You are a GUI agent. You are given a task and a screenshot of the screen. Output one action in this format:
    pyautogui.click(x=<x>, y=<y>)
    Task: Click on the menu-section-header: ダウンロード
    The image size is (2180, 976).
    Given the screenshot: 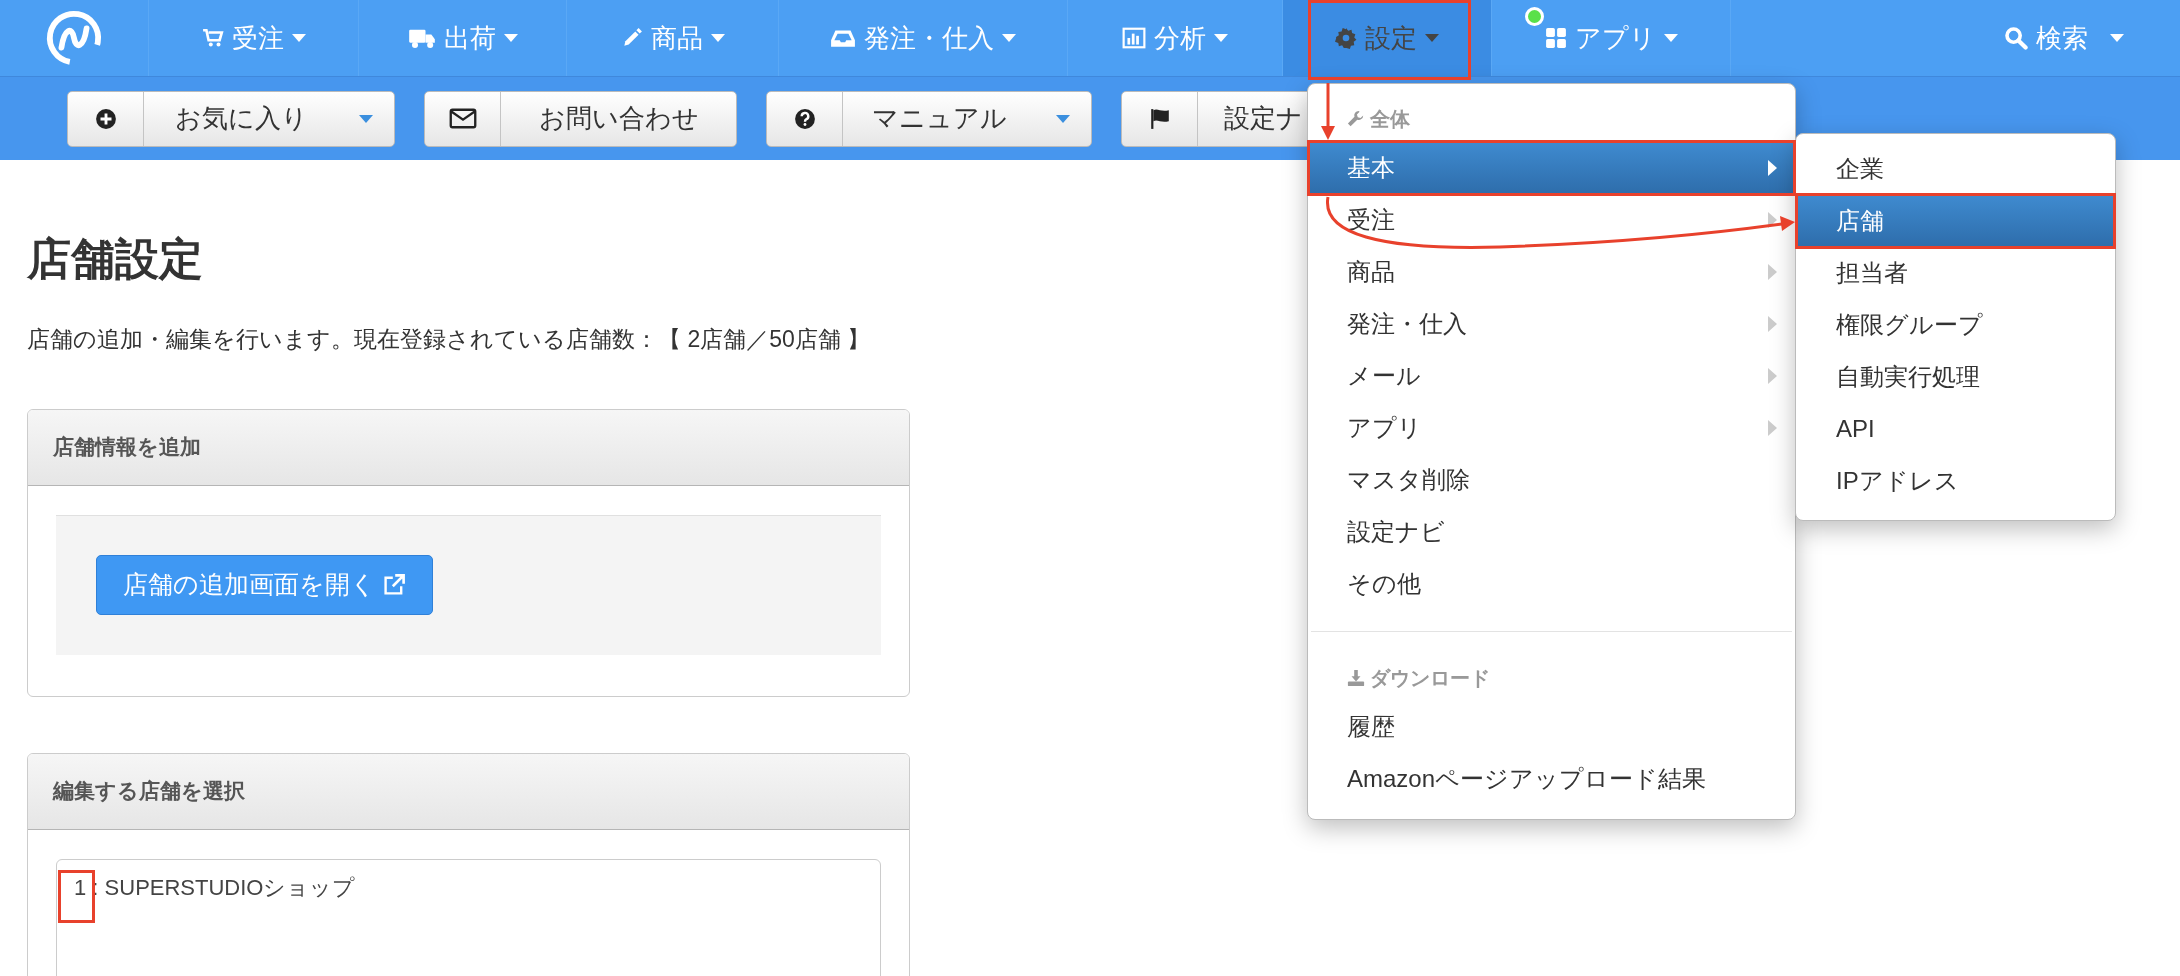 What is the action you would take?
    pyautogui.click(x=1430, y=678)
    